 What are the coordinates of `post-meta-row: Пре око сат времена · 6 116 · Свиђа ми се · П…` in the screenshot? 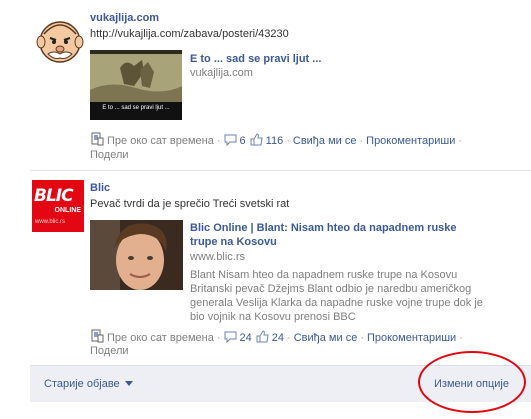 It's located at (277, 139).